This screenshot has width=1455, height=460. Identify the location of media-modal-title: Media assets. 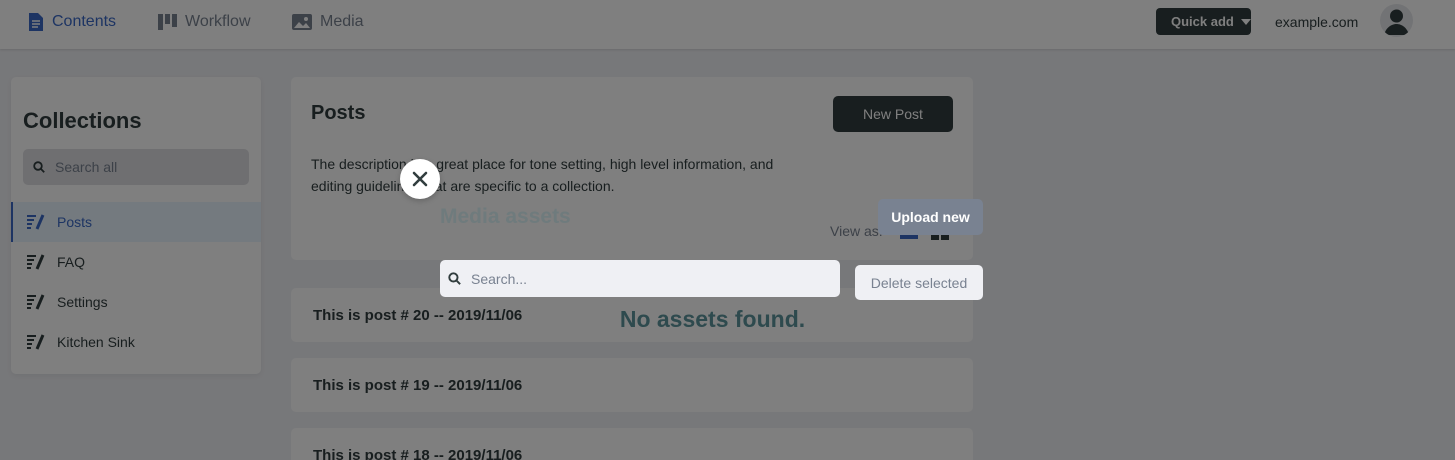
(505, 216).